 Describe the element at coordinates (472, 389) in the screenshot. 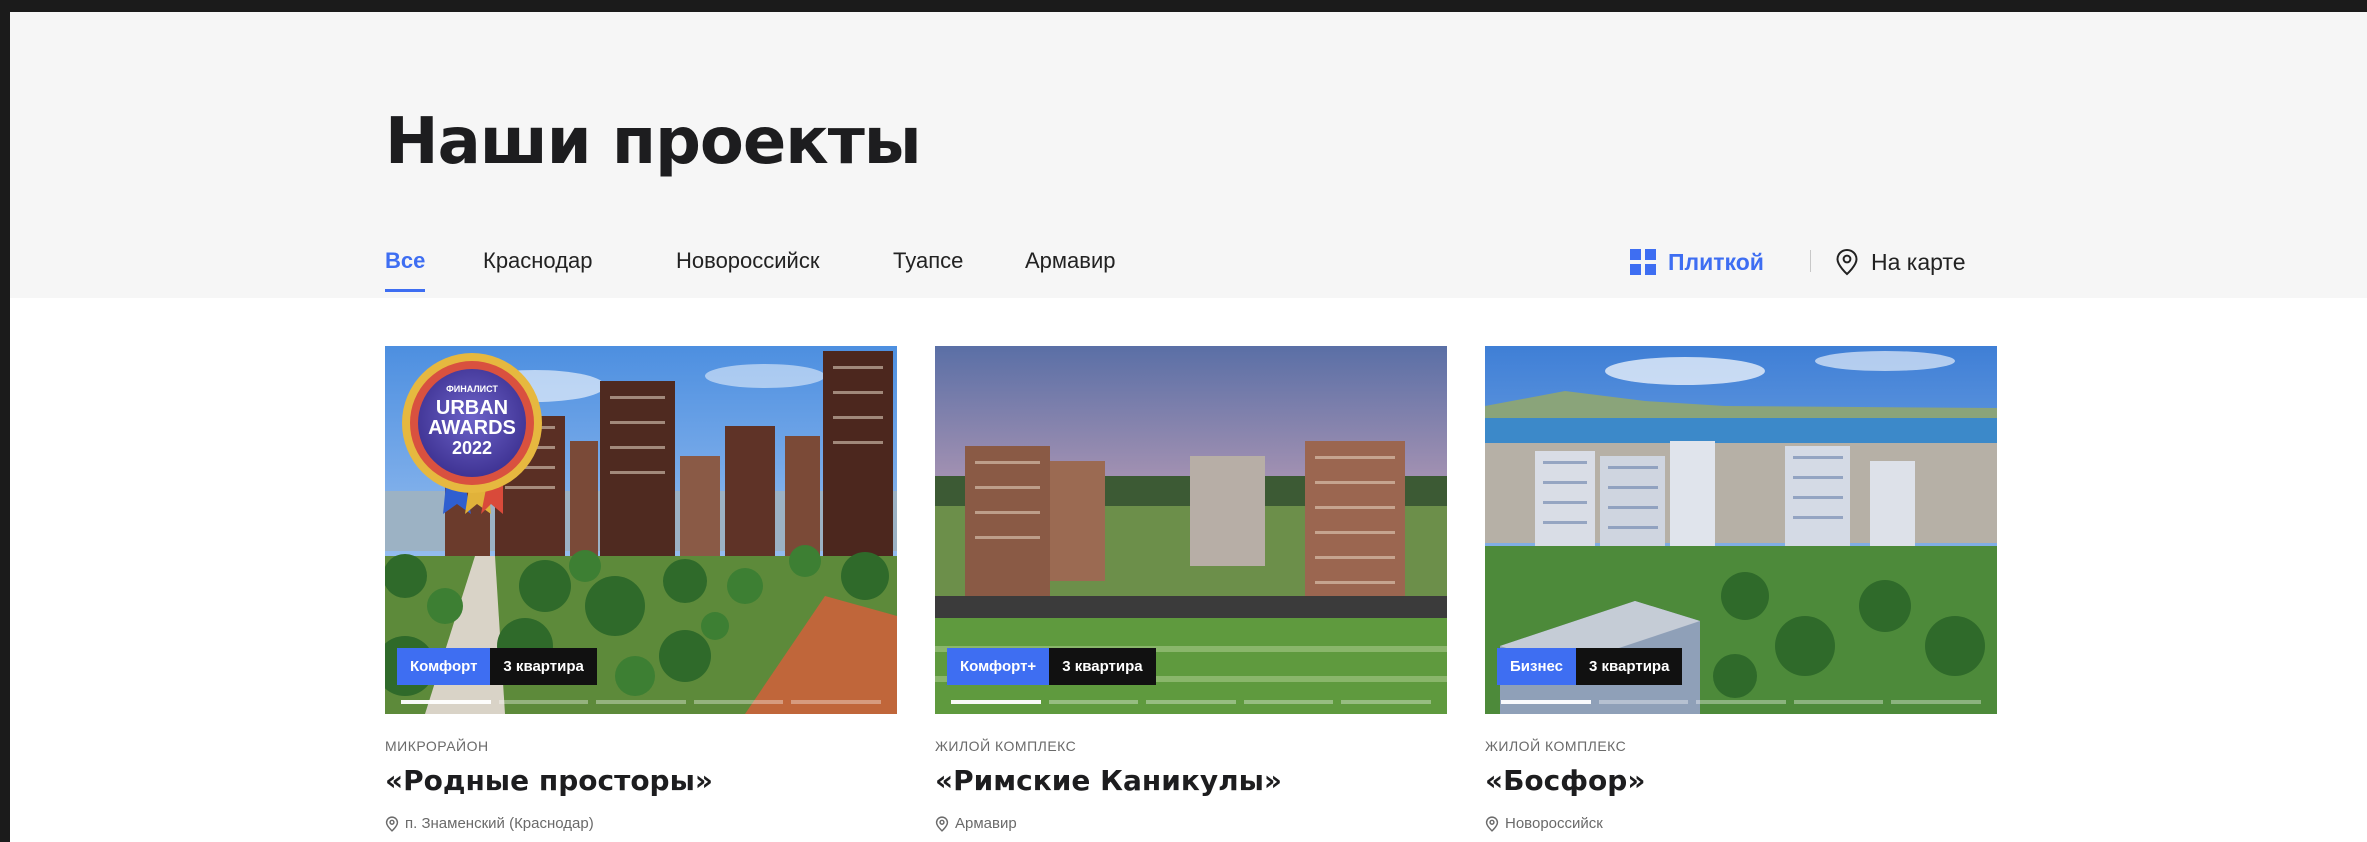

I see `award-line1: ФИНАЛИСТ` at that location.